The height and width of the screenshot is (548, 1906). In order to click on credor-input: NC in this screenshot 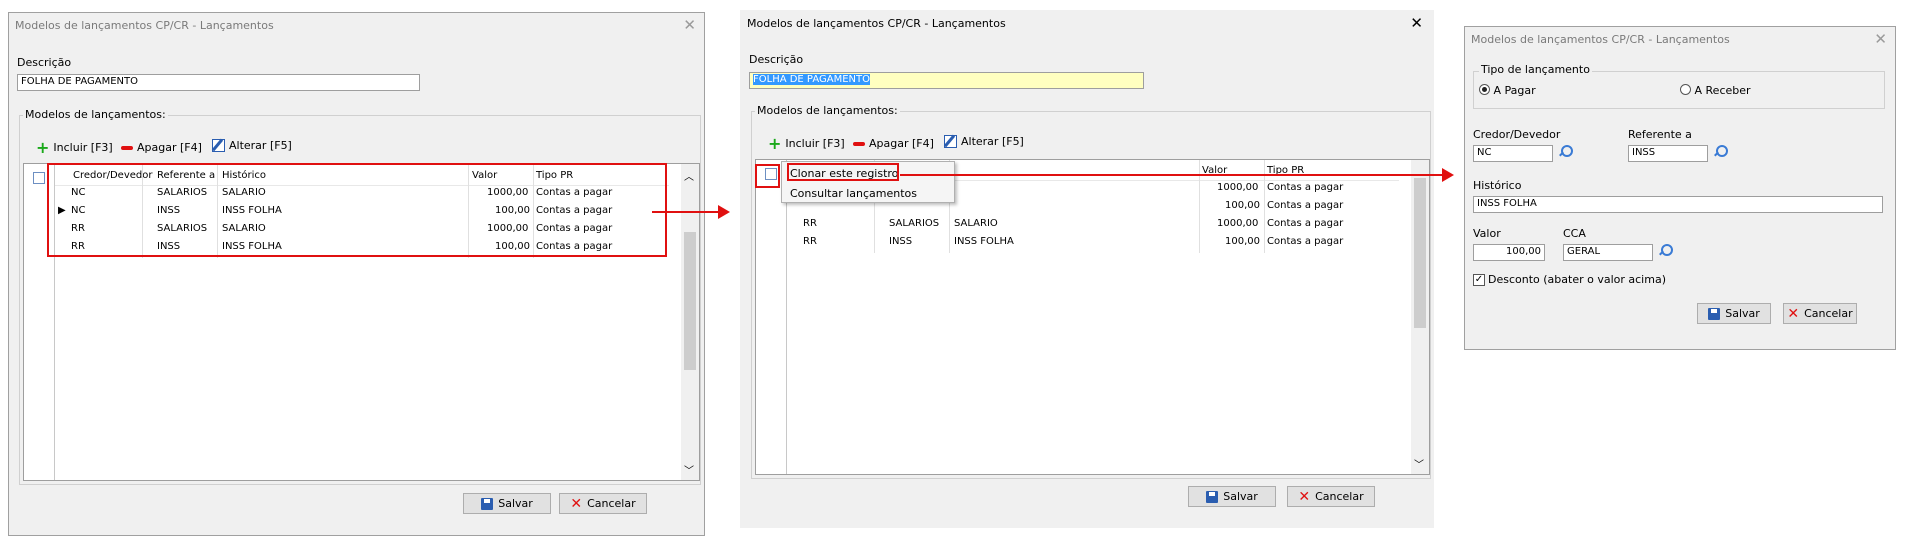, I will do `click(1513, 153)`.